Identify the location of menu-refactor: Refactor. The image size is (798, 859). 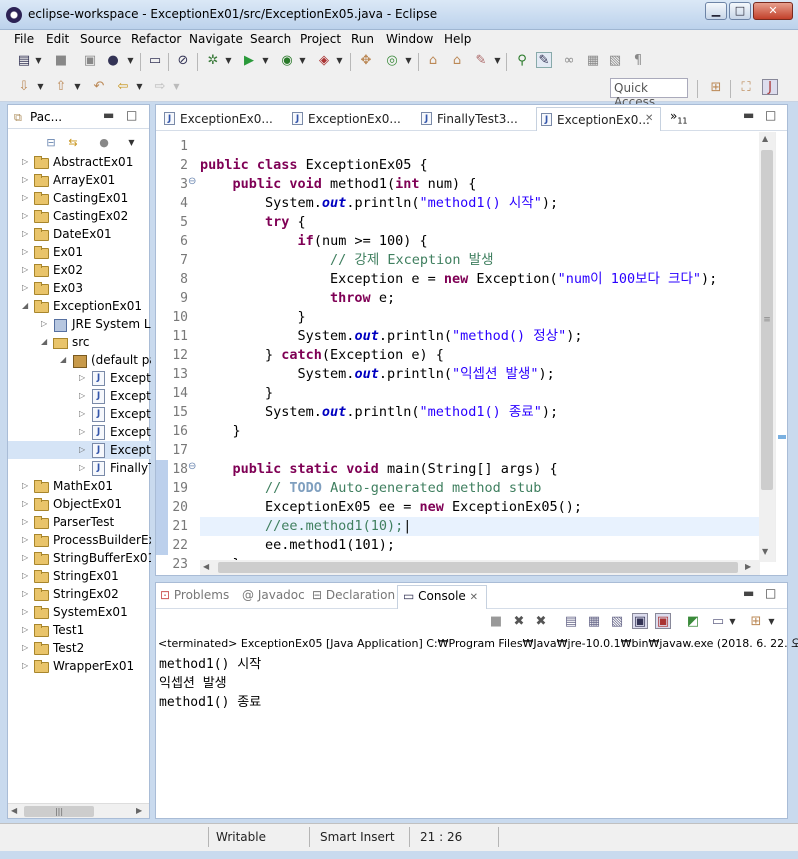
(156, 39).